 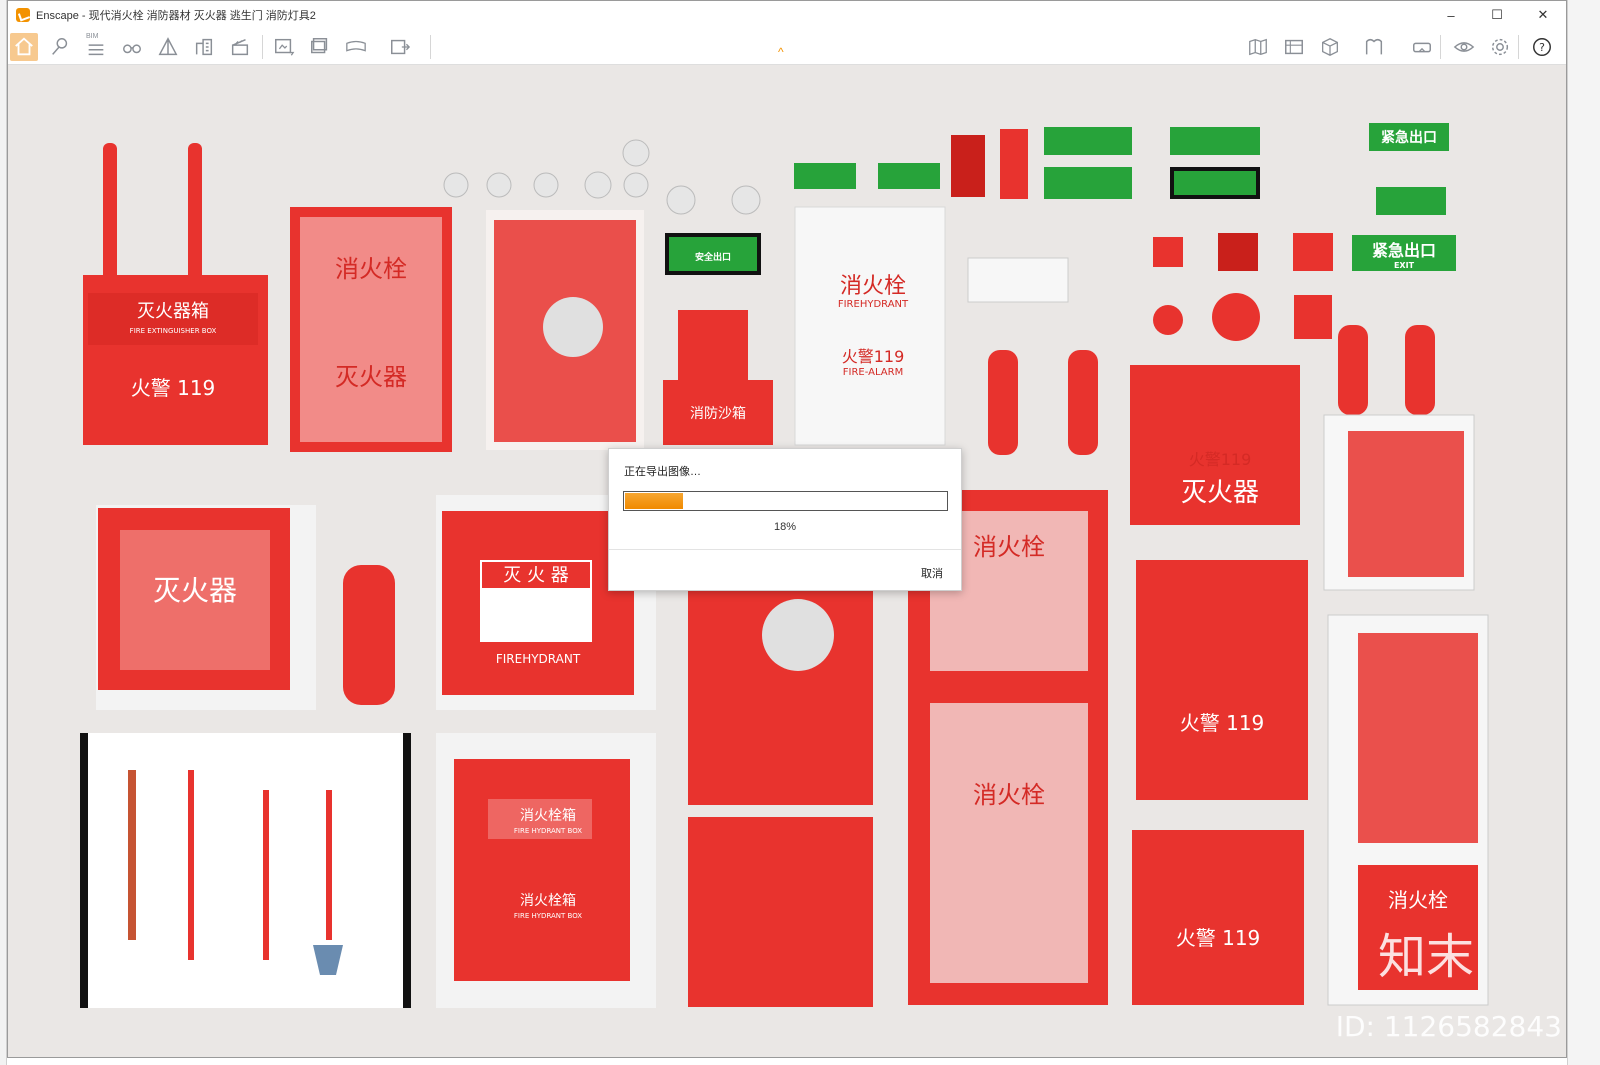 What do you see at coordinates (3, 532) in the screenshot?
I see `left-window-edge` at bounding box center [3, 532].